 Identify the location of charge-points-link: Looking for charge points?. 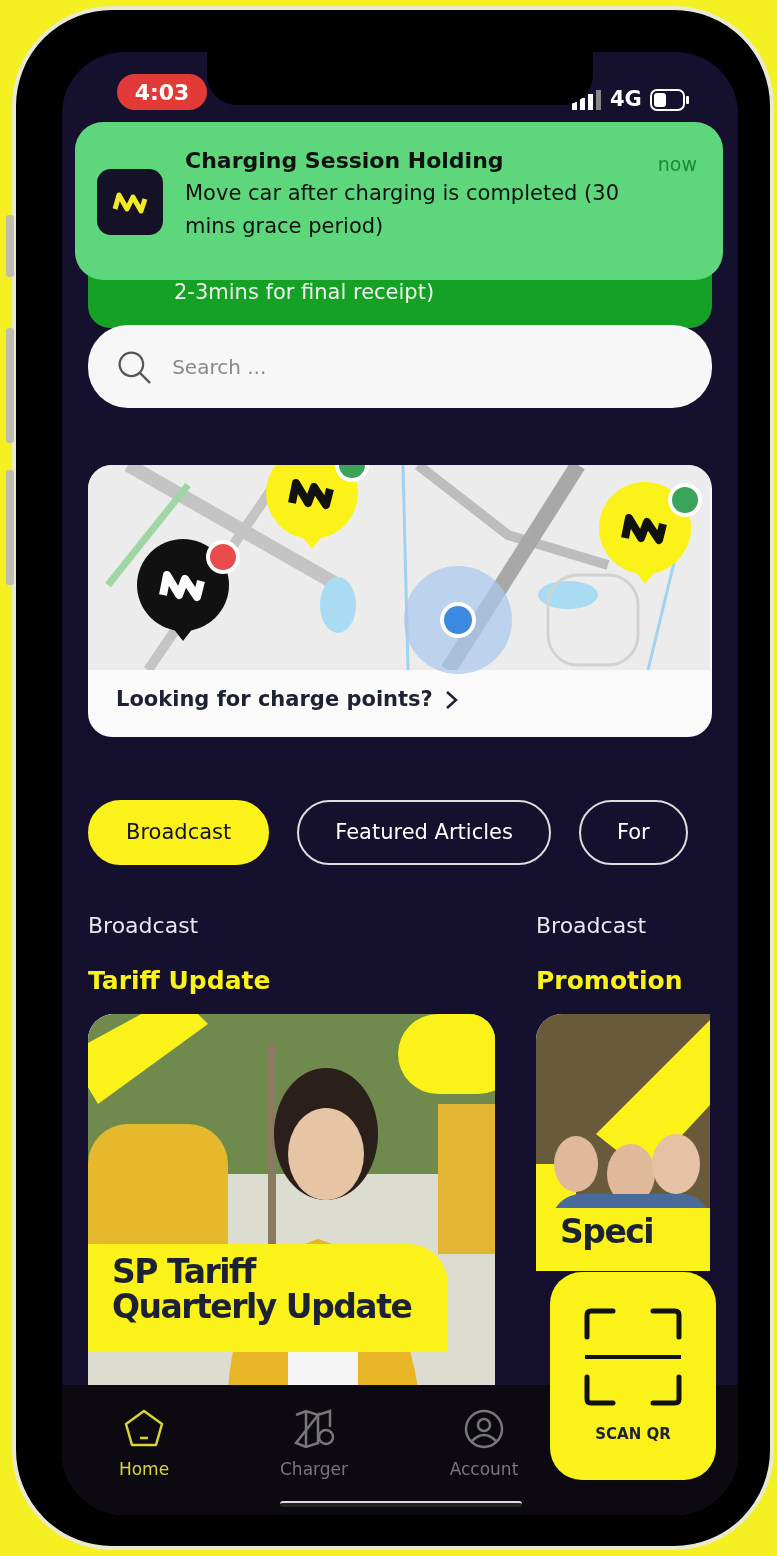
(400, 700).